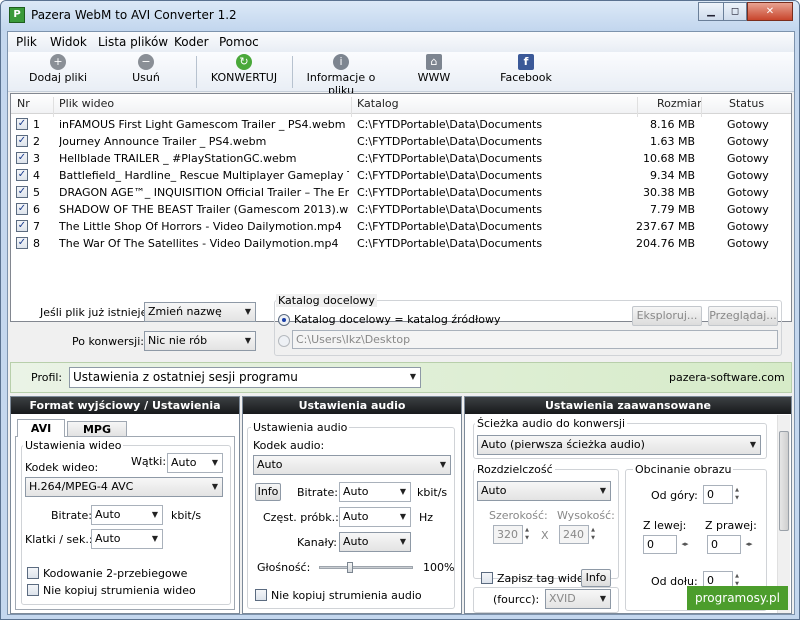  I want to click on height-input: 240, so click(574, 534).